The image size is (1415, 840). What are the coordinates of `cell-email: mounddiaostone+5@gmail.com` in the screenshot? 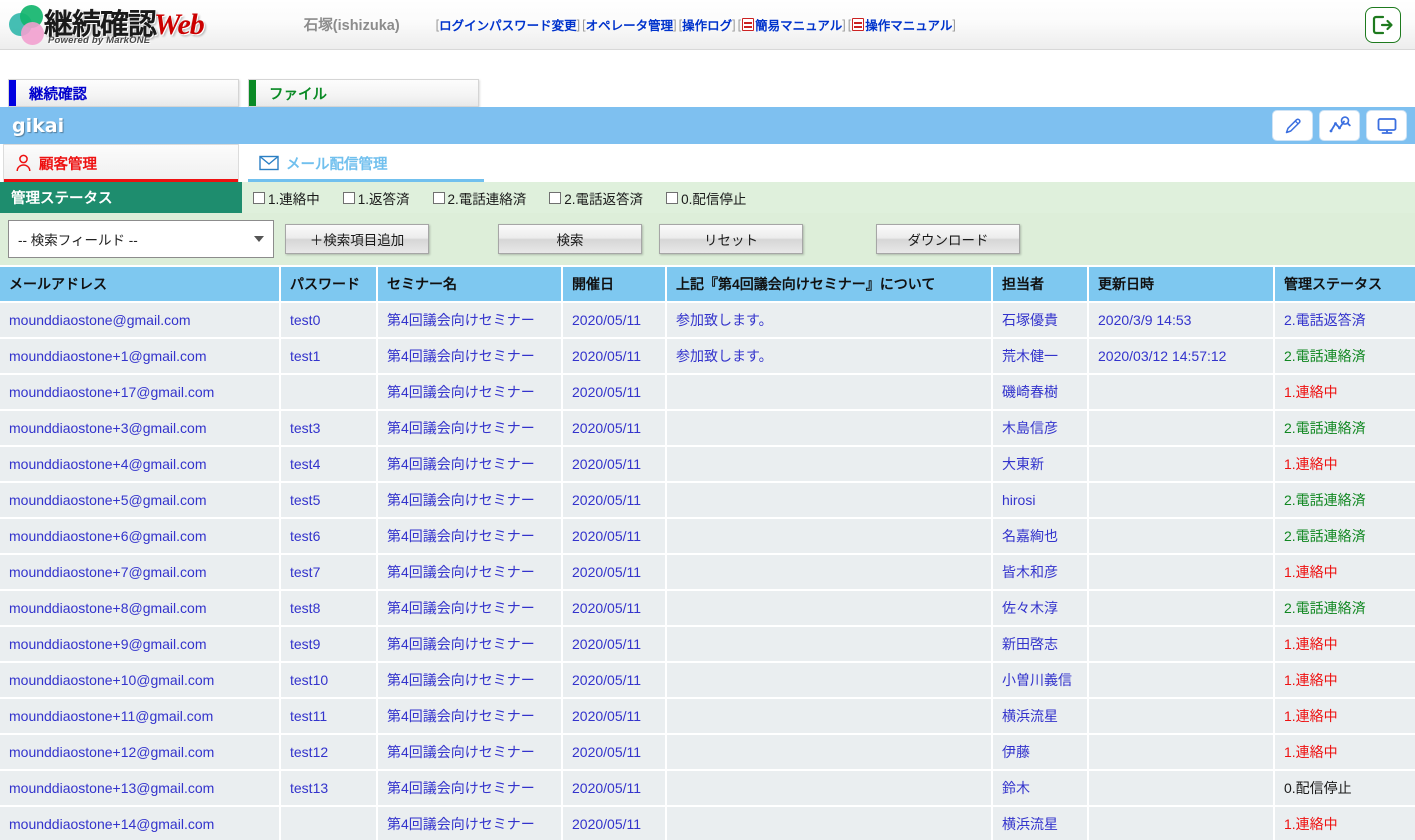 It's located at (140, 501).